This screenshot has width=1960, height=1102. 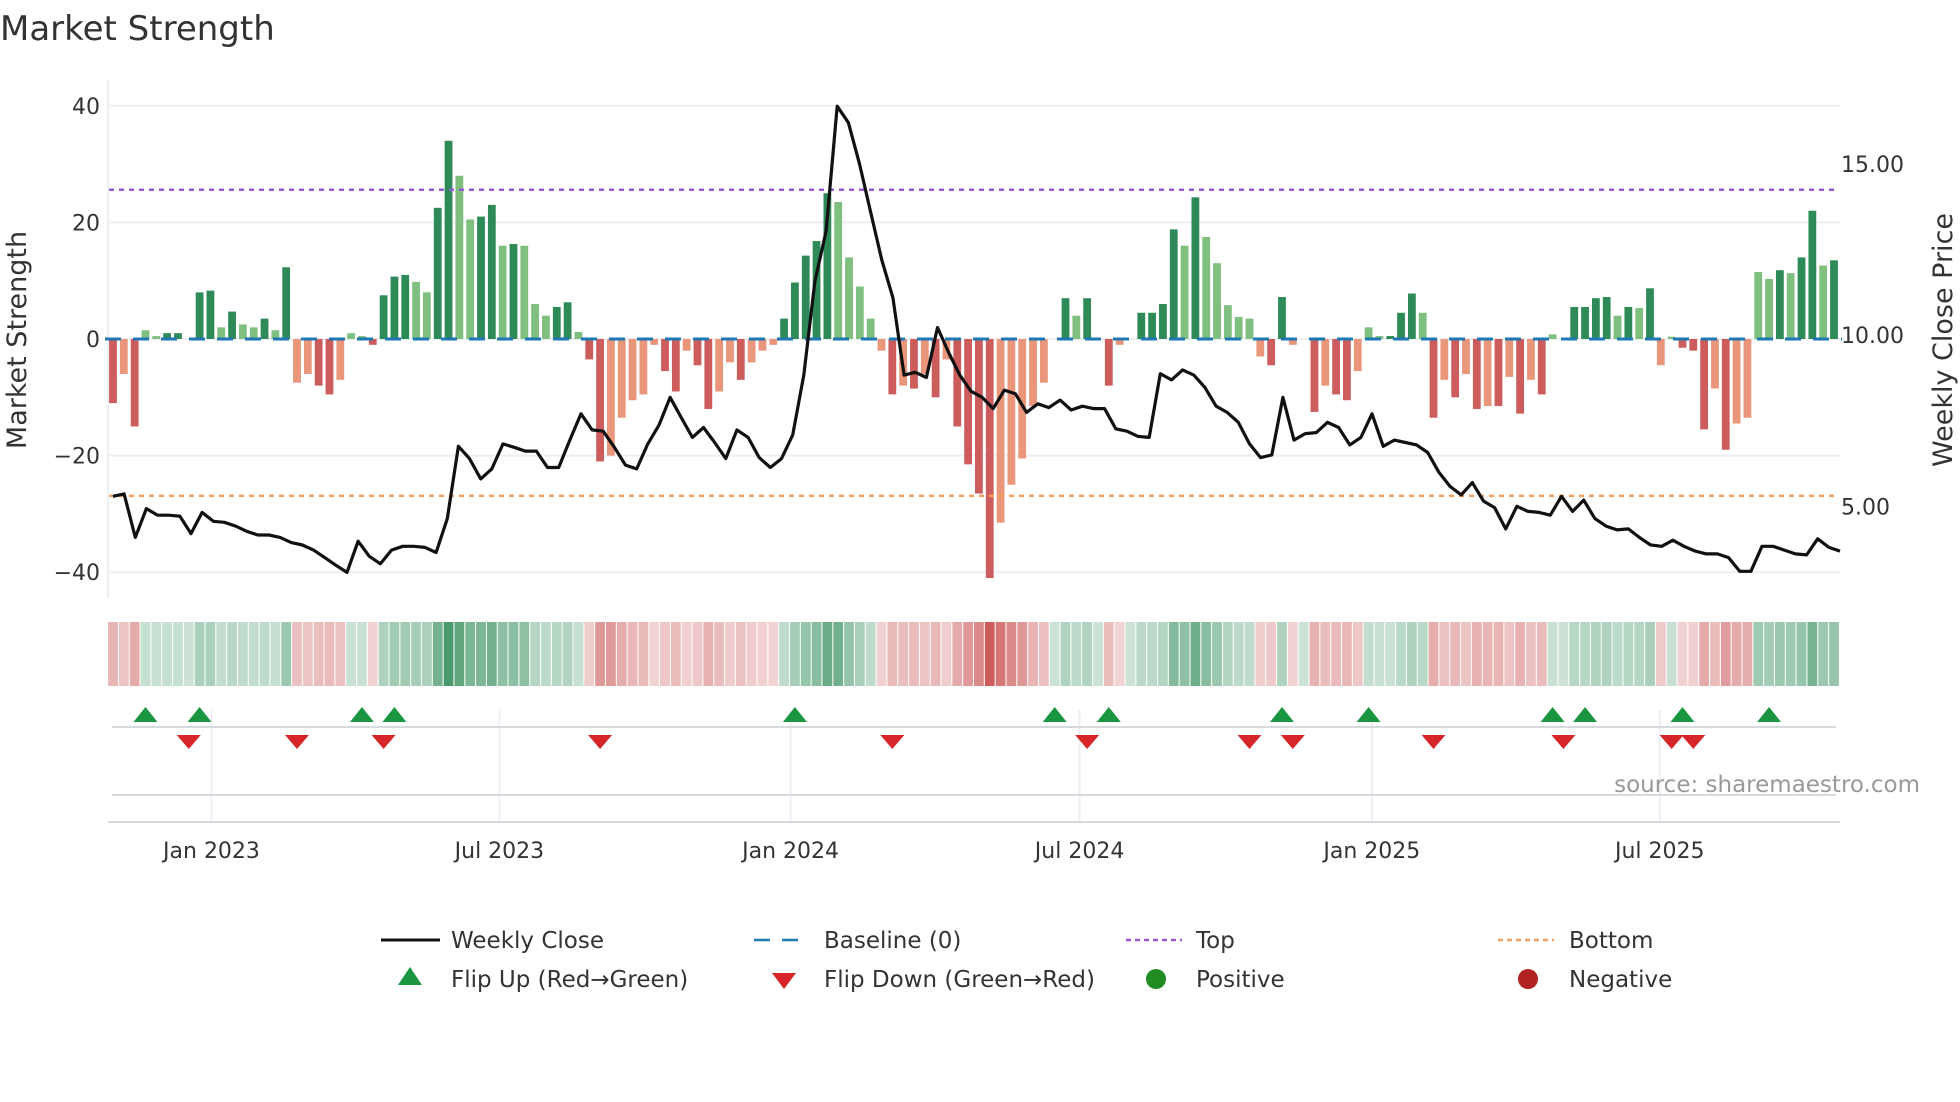 What do you see at coordinates (137, 29) in the screenshot?
I see `chart-title: Market Strength` at bounding box center [137, 29].